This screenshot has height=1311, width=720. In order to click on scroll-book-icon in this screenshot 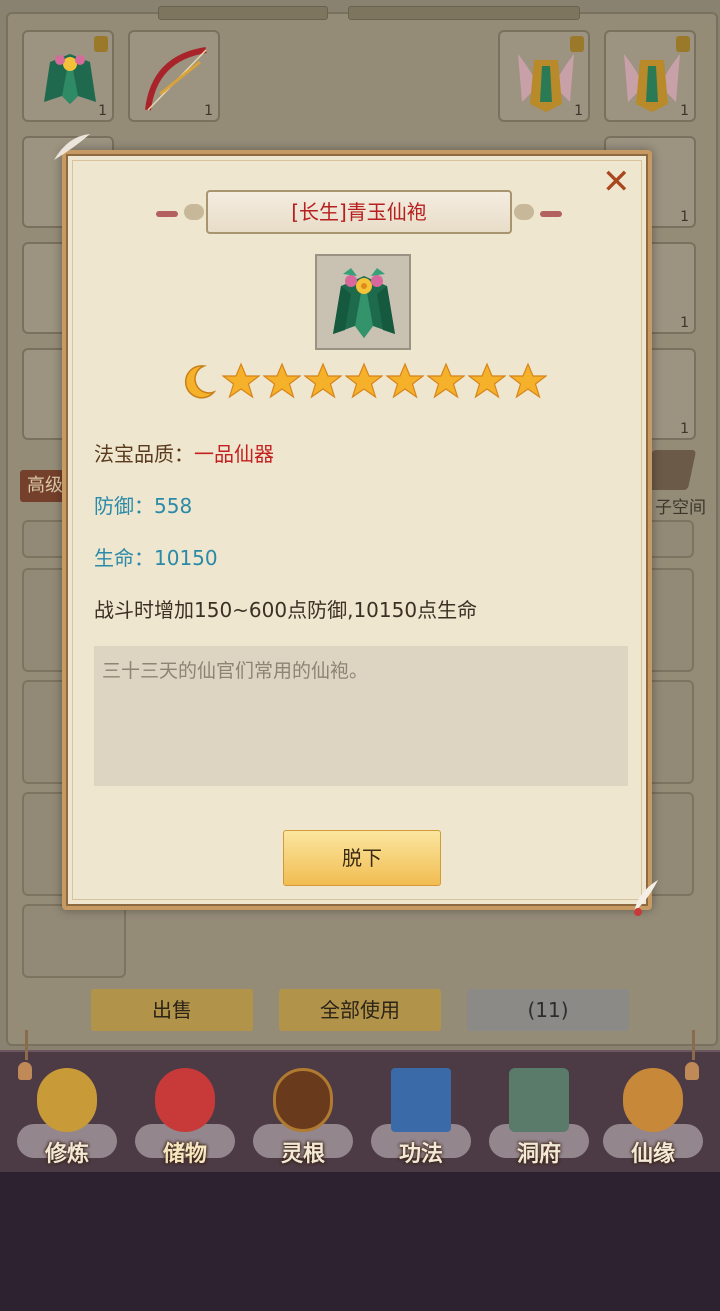, I will do `click(421, 1100)`.